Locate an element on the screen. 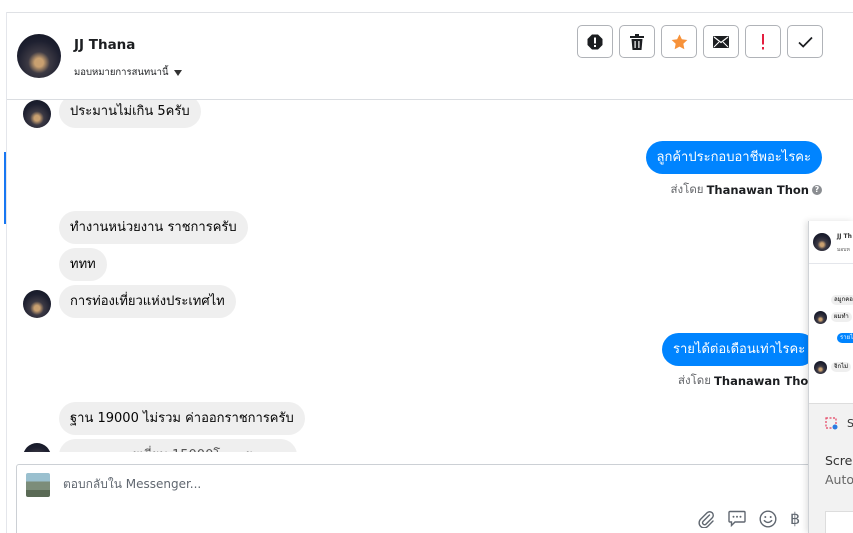  mini-name: JJ Th is located at coordinates (844, 236).